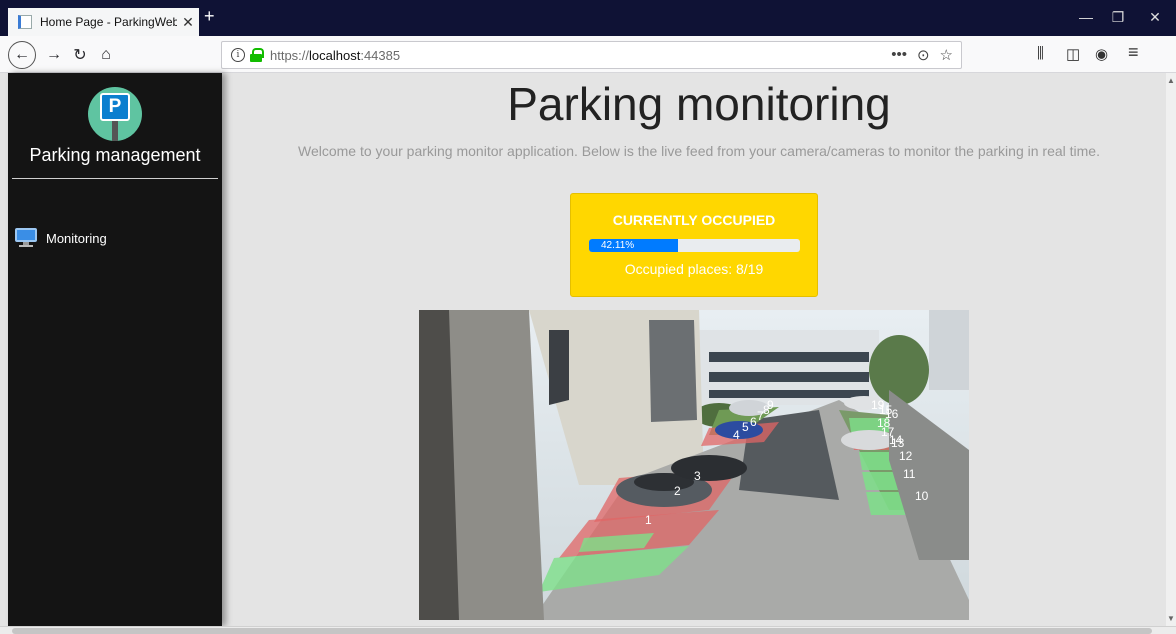 This screenshot has width=1176, height=634. Describe the element at coordinates (1040, 53) in the screenshot. I see `library-icon: ⫼` at that location.